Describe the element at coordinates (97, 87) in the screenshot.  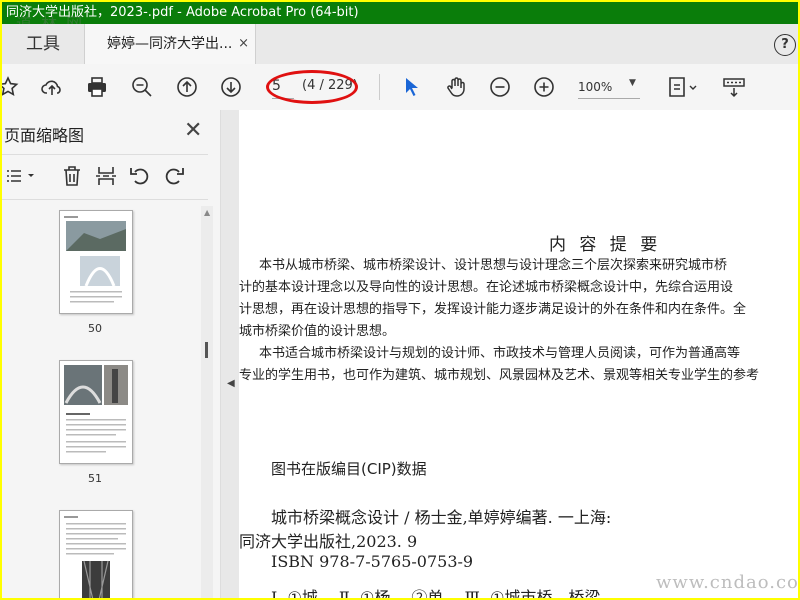
I see `print-icon` at that location.